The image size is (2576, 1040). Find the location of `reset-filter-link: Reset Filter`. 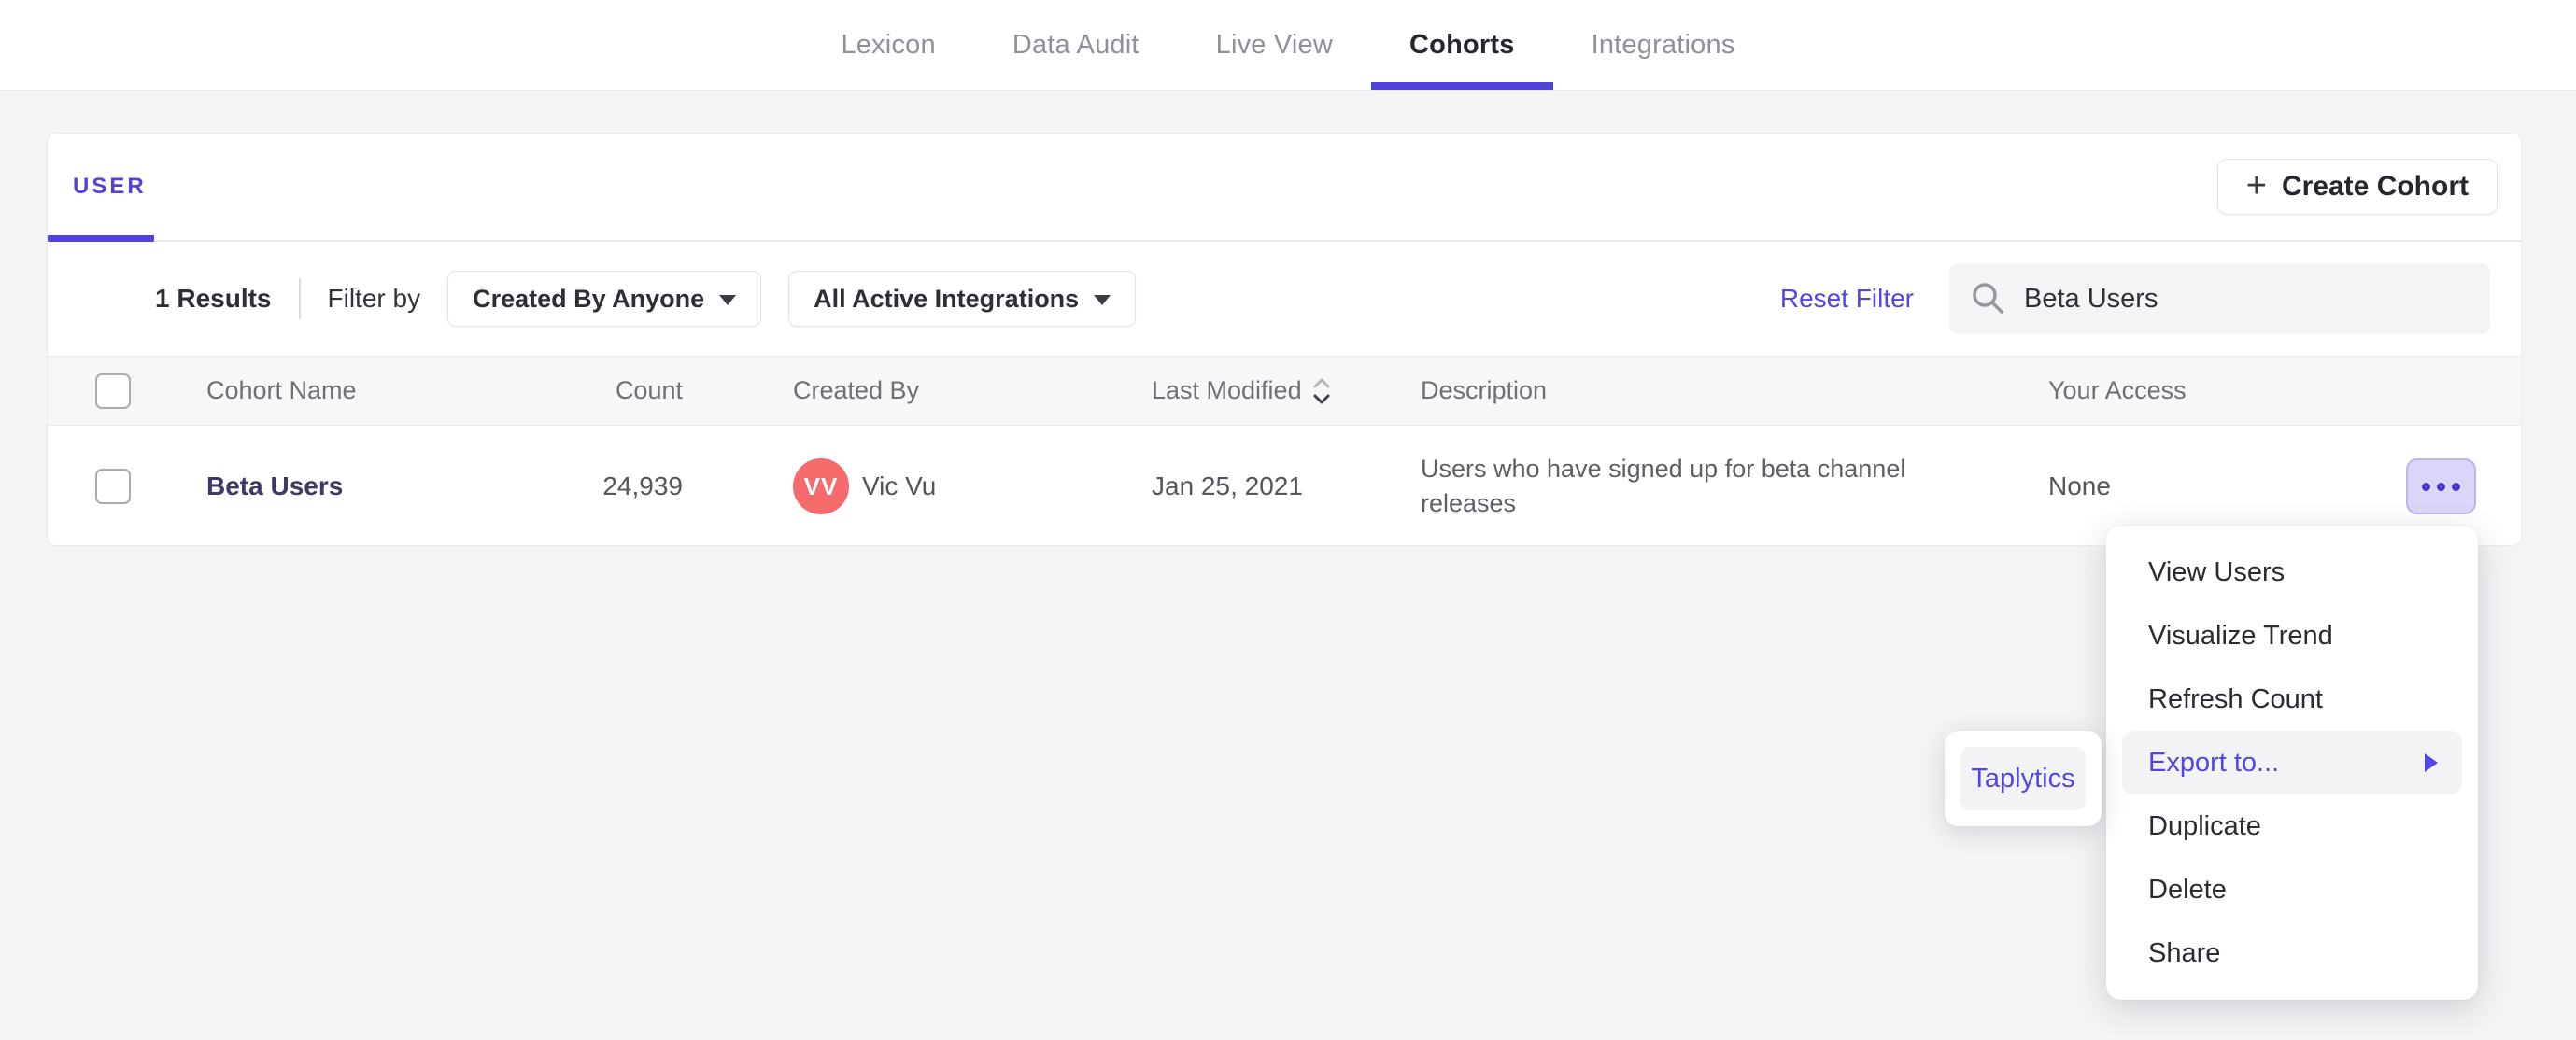

reset-filter-link: Reset Filter is located at coordinates (1847, 299).